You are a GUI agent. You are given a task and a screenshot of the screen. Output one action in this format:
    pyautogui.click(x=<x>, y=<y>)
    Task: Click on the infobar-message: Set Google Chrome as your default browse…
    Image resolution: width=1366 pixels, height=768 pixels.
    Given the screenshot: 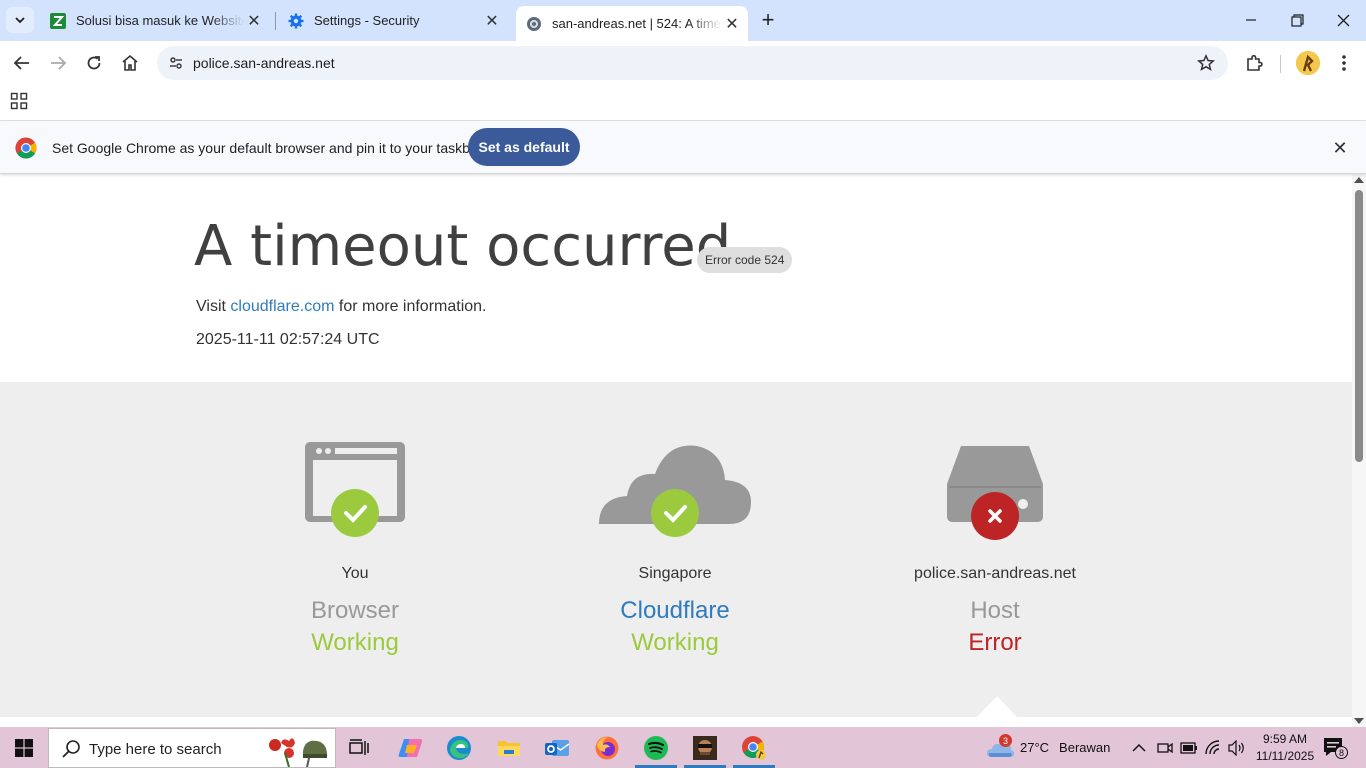 What is the action you would take?
    pyautogui.click(x=267, y=148)
    